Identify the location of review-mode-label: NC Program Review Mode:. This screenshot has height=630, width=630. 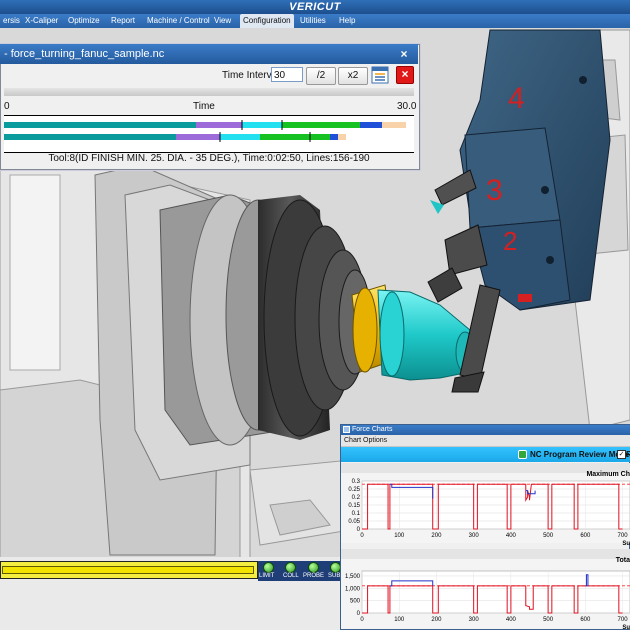
(580, 454).